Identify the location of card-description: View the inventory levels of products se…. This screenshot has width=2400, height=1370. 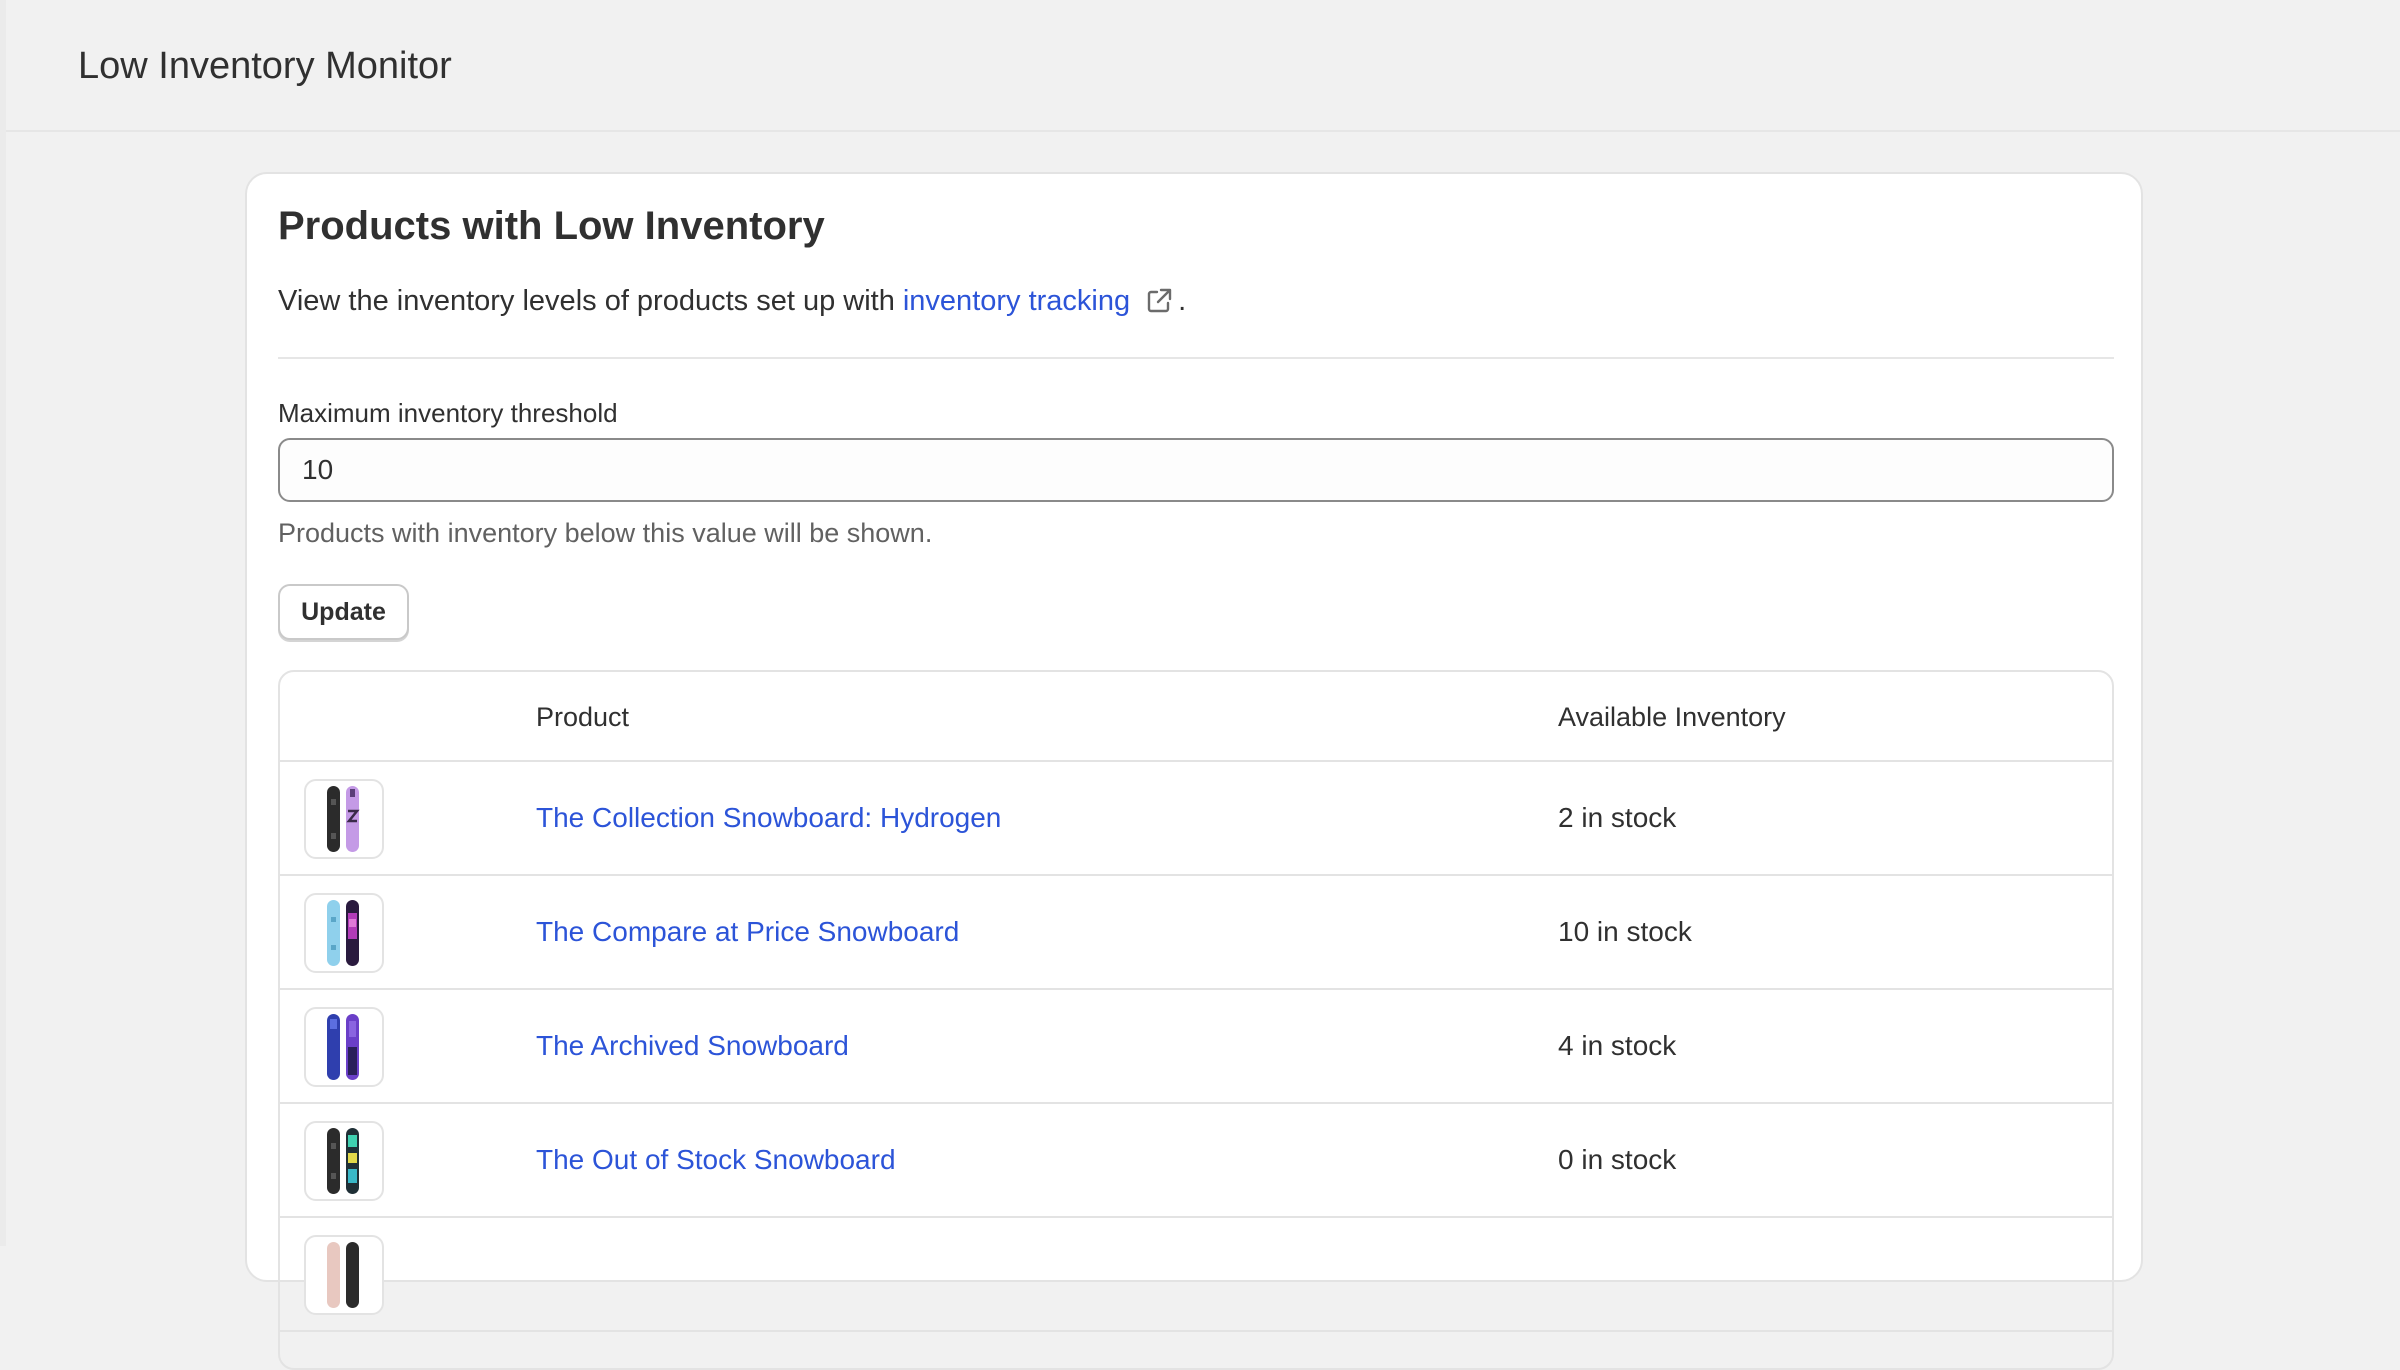
(732, 301).